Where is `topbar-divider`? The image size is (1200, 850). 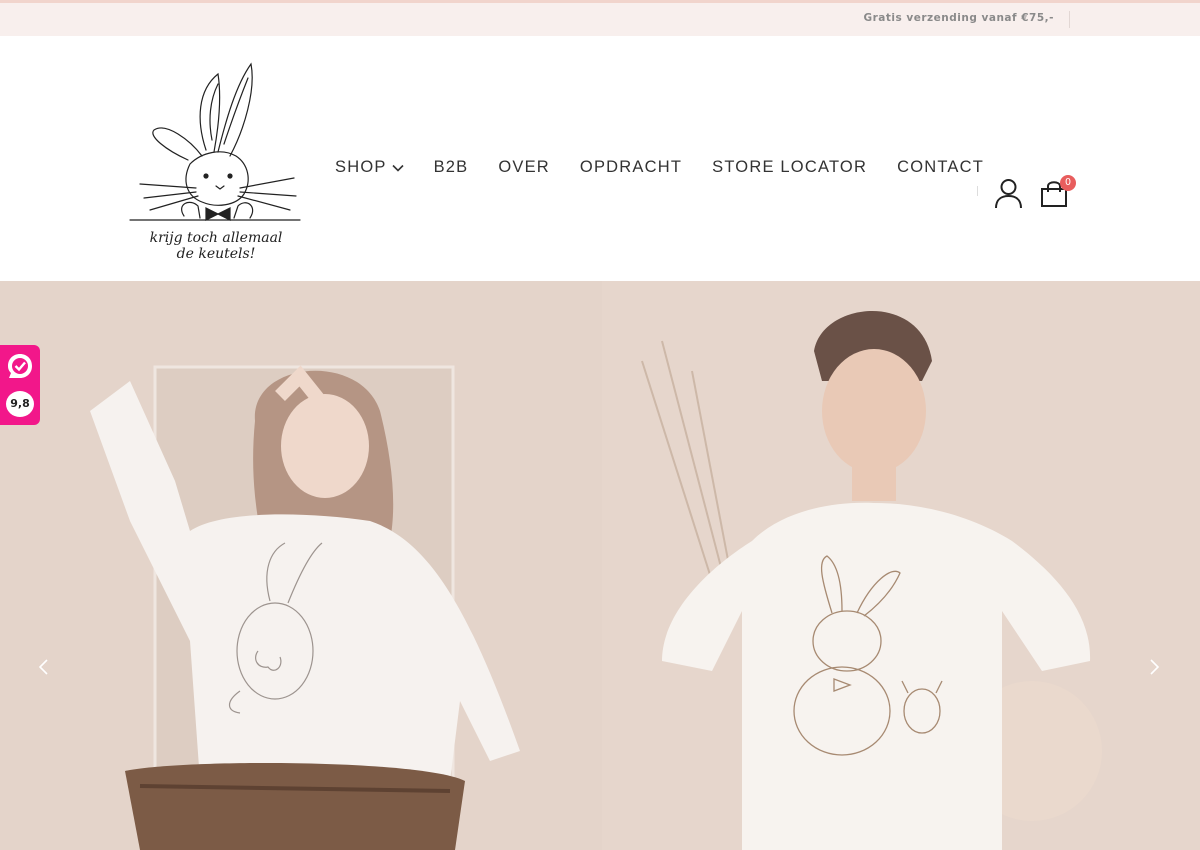 topbar-divider is located at coordinates (1069, 19).